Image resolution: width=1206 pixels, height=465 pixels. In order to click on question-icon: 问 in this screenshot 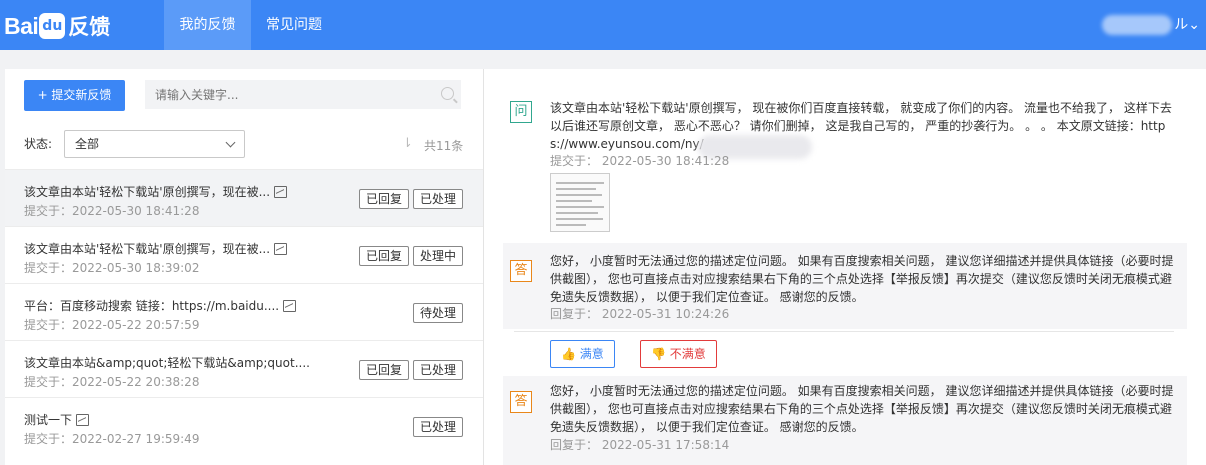, I will do `click(521, 112)`.